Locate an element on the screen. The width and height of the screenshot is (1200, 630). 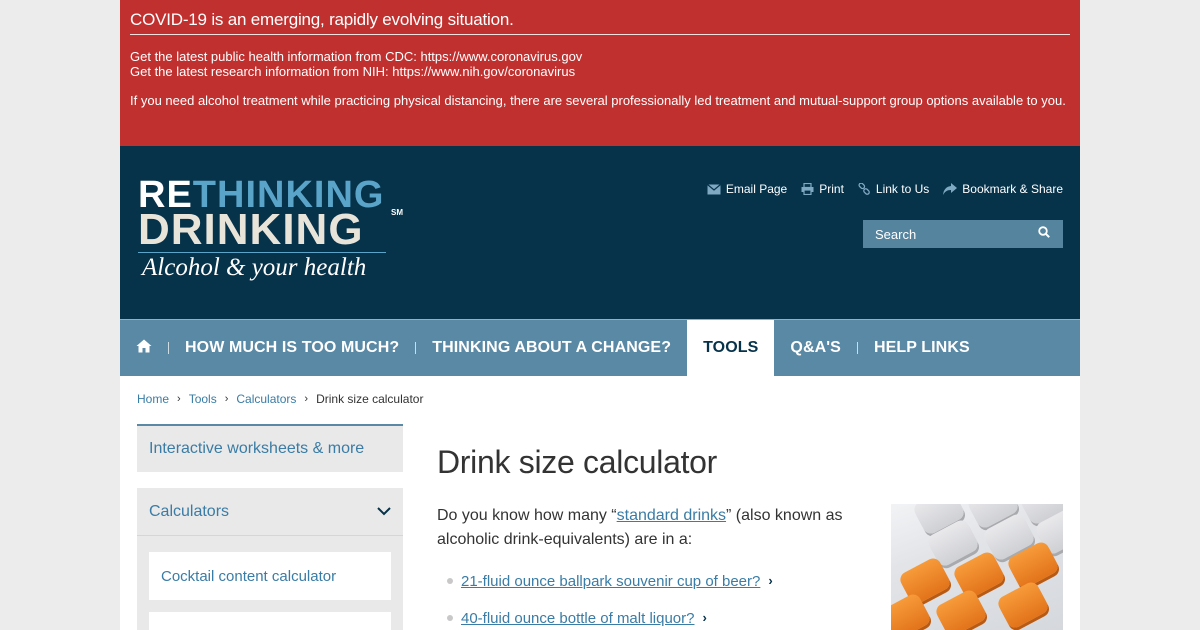
sidebar-subitem-cocktail: Cocktail content calculator is located at coordinates (270, 576).